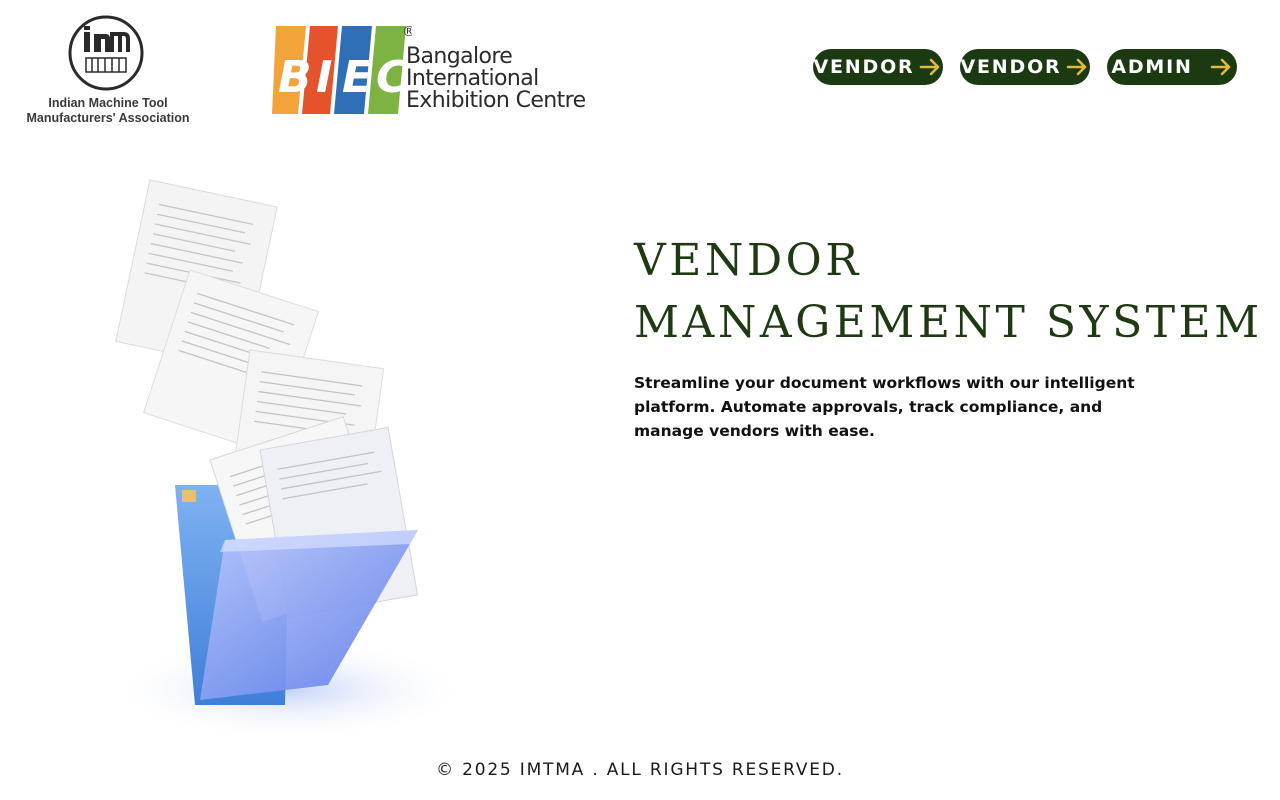 This screenshot has width=1280, height=800. Describe the element at coordinates (108, 103) in the screenshot. I see `imtma-name-line1: Indian Machine Tool` at that location.